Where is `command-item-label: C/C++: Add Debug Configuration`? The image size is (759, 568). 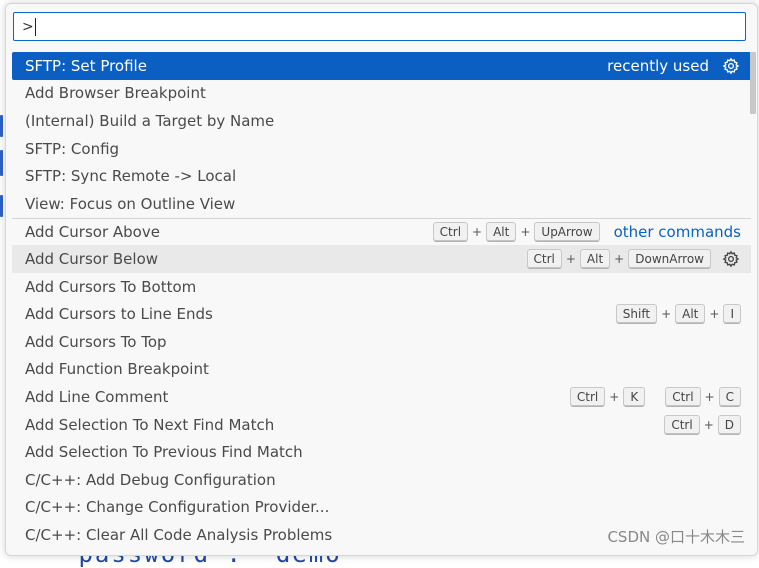 command-item-label: C/C++: Add Debug Configuration is located at coordinates (150, 479).